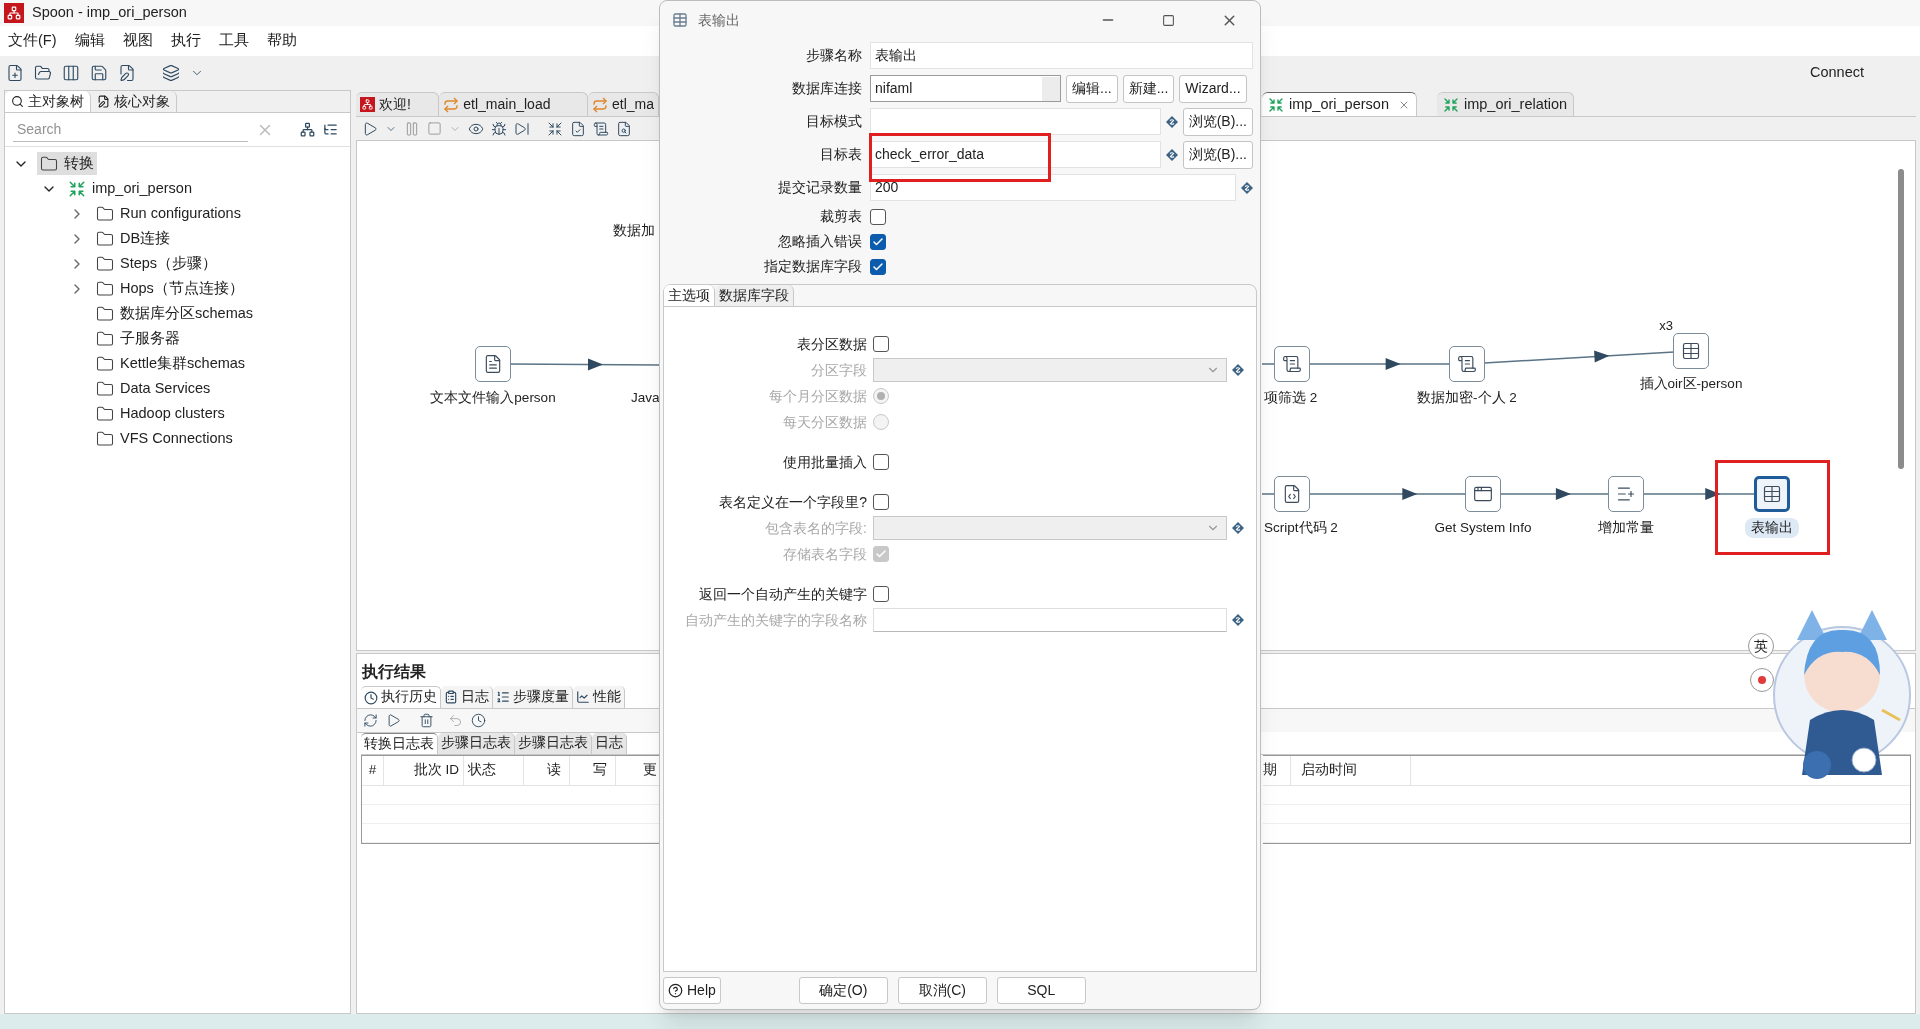 Image resolution: width=1920 pixels, height=1029 pixels. I want to click on scroll-icon, so click(601, 128).